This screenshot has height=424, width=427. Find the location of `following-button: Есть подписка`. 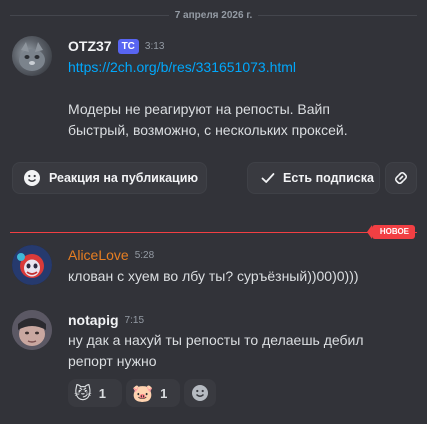

following-button: Есть подписка is located at coordinates (313, 178).